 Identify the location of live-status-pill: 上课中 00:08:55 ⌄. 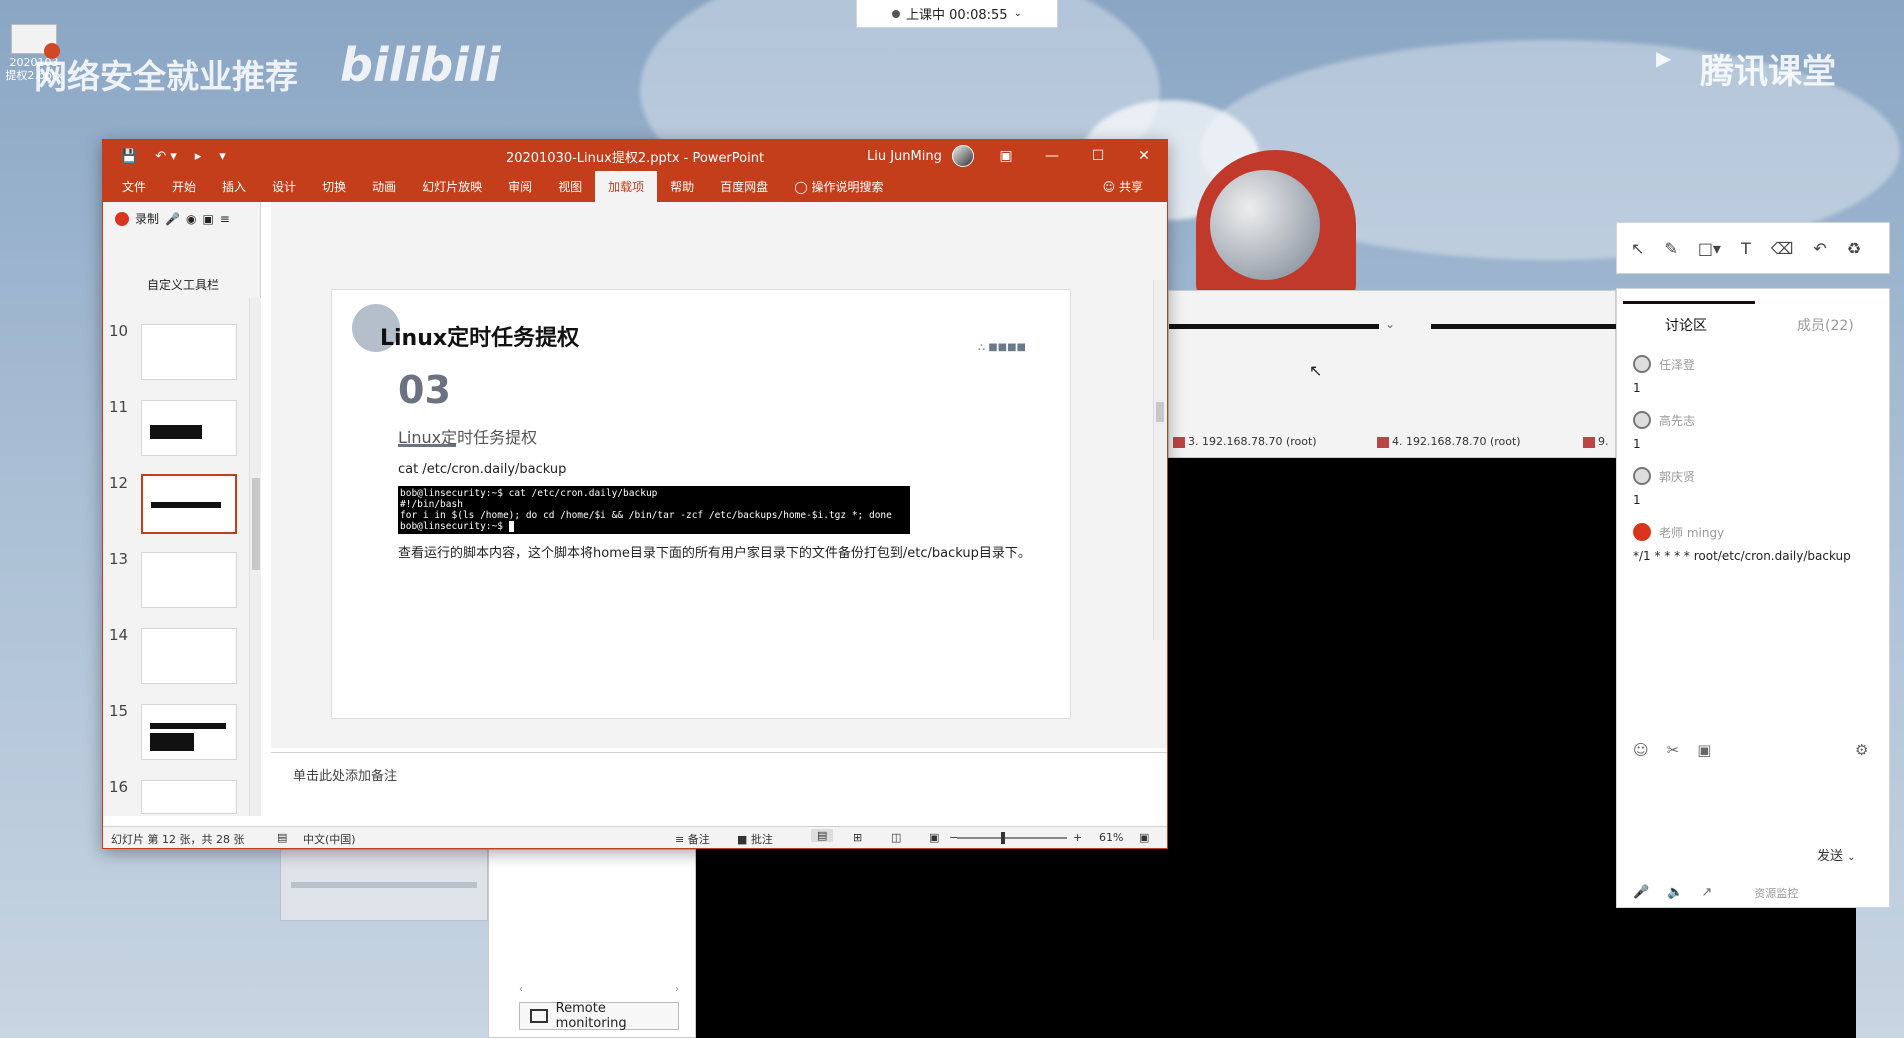
(957, 14).